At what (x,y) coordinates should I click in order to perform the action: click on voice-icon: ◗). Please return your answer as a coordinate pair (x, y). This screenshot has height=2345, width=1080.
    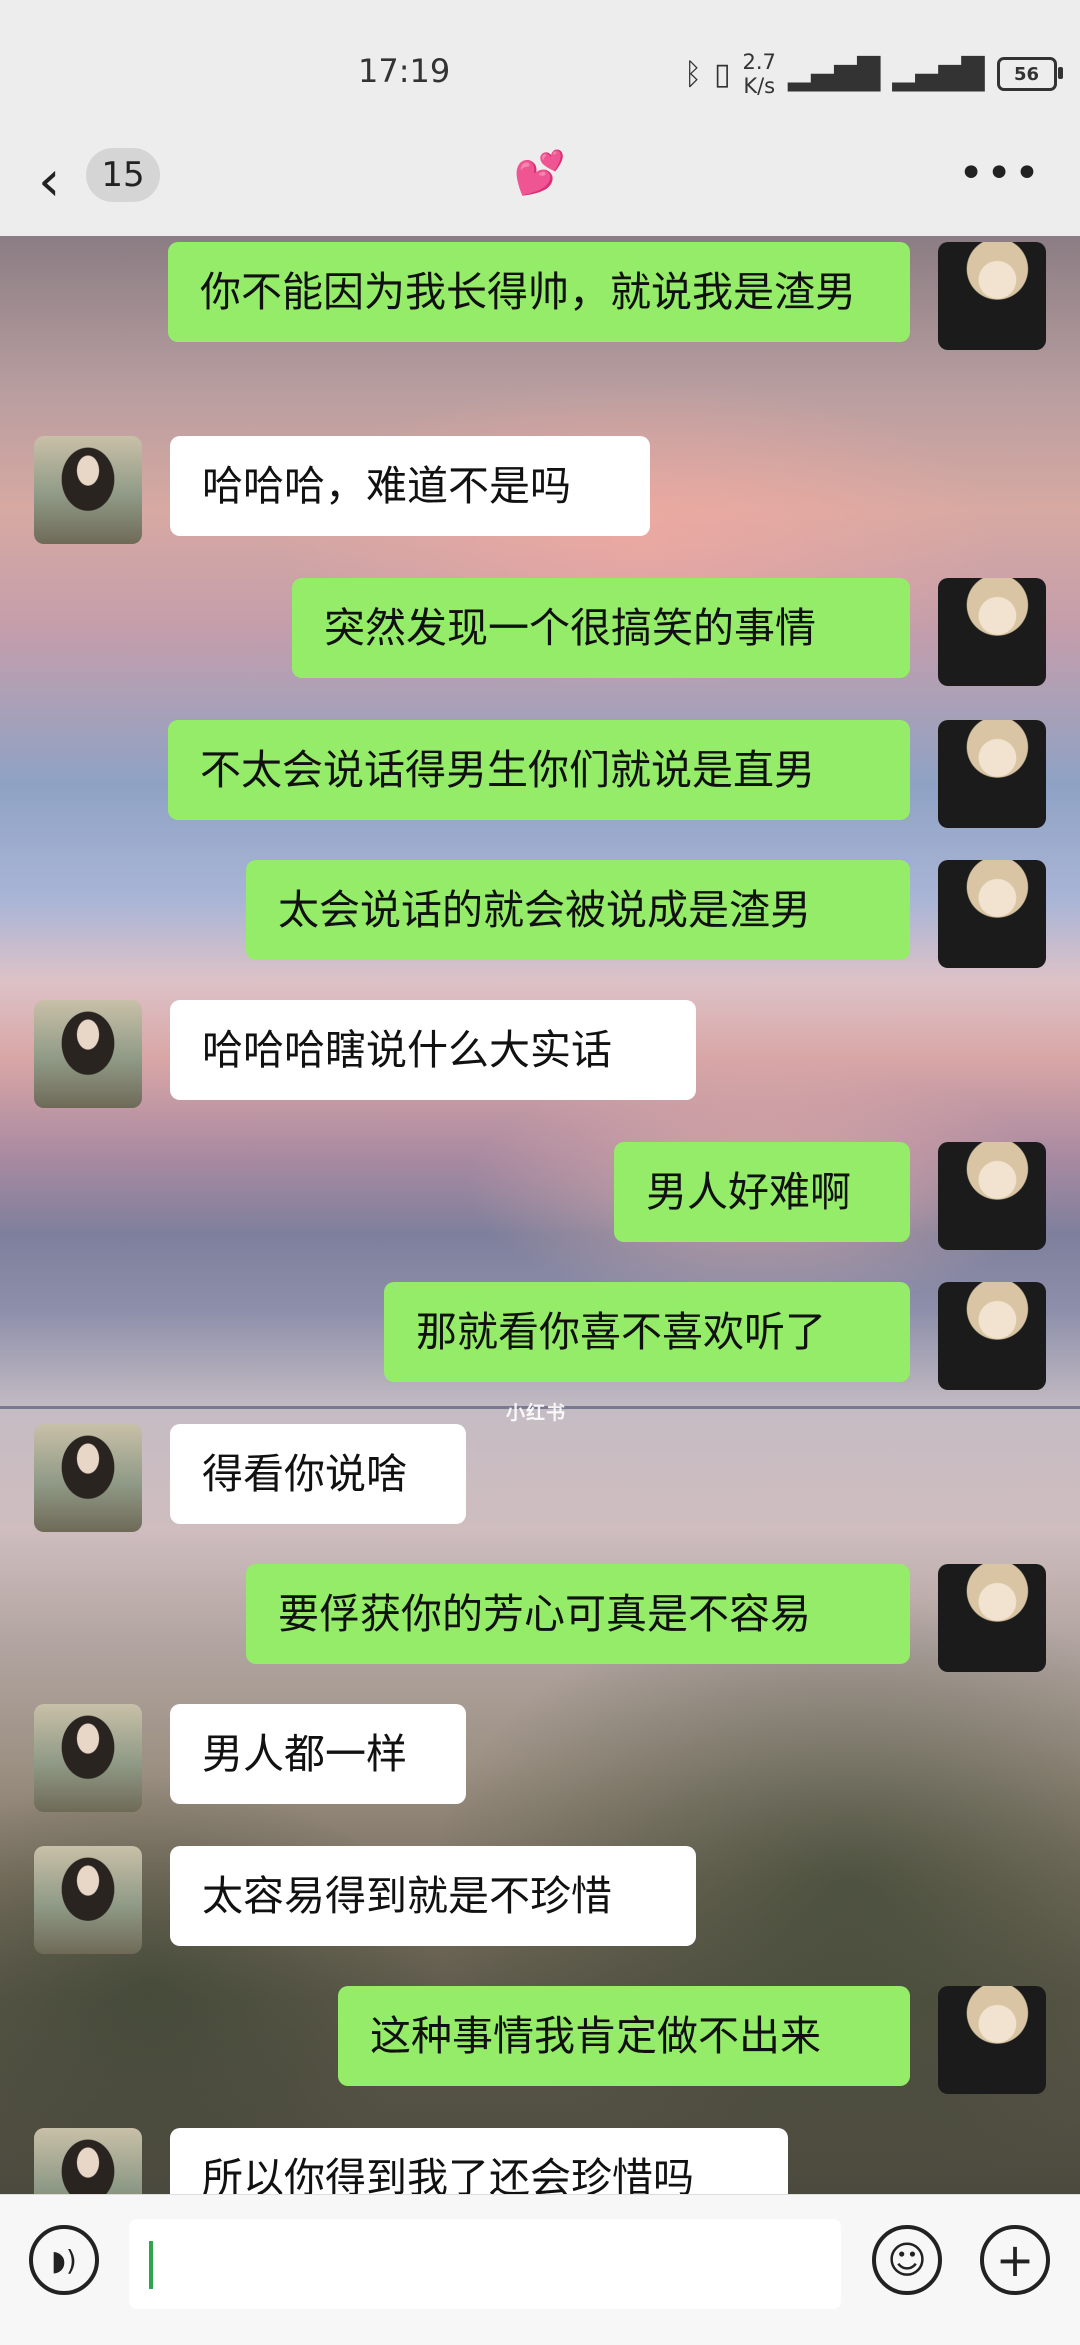
    Looking at the image, I should click on (64, 2260).